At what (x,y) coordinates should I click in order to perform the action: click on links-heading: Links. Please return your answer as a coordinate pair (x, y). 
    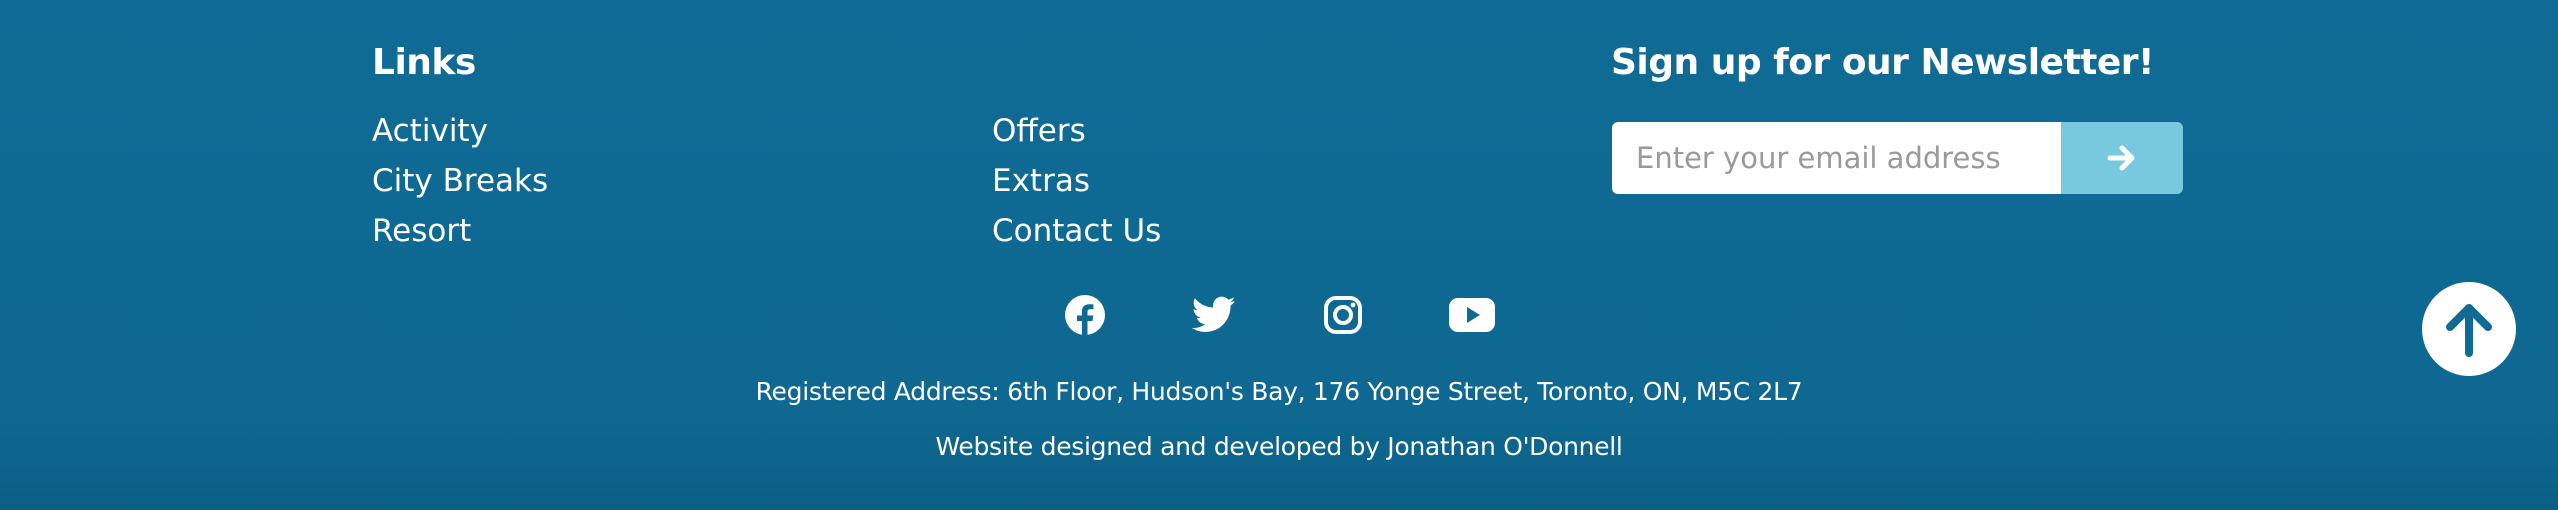
    Looking at the image, I should click on (424, 62).